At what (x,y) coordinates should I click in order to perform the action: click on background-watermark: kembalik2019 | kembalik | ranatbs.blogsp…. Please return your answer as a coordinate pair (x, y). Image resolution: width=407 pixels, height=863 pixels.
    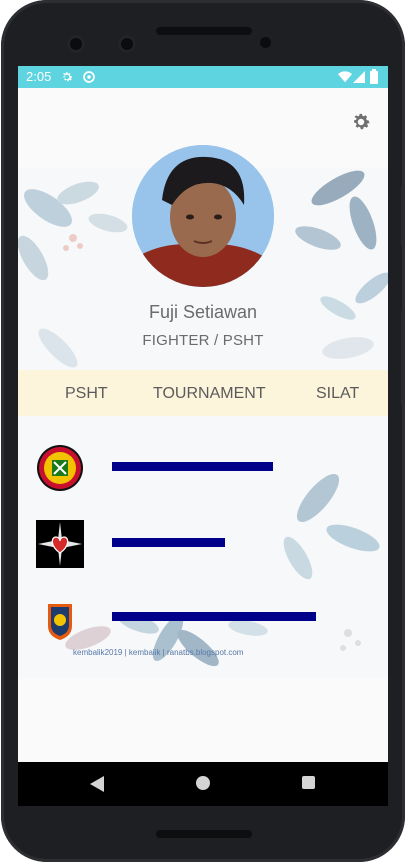
    Looking at the image, I should click on (158, 652).